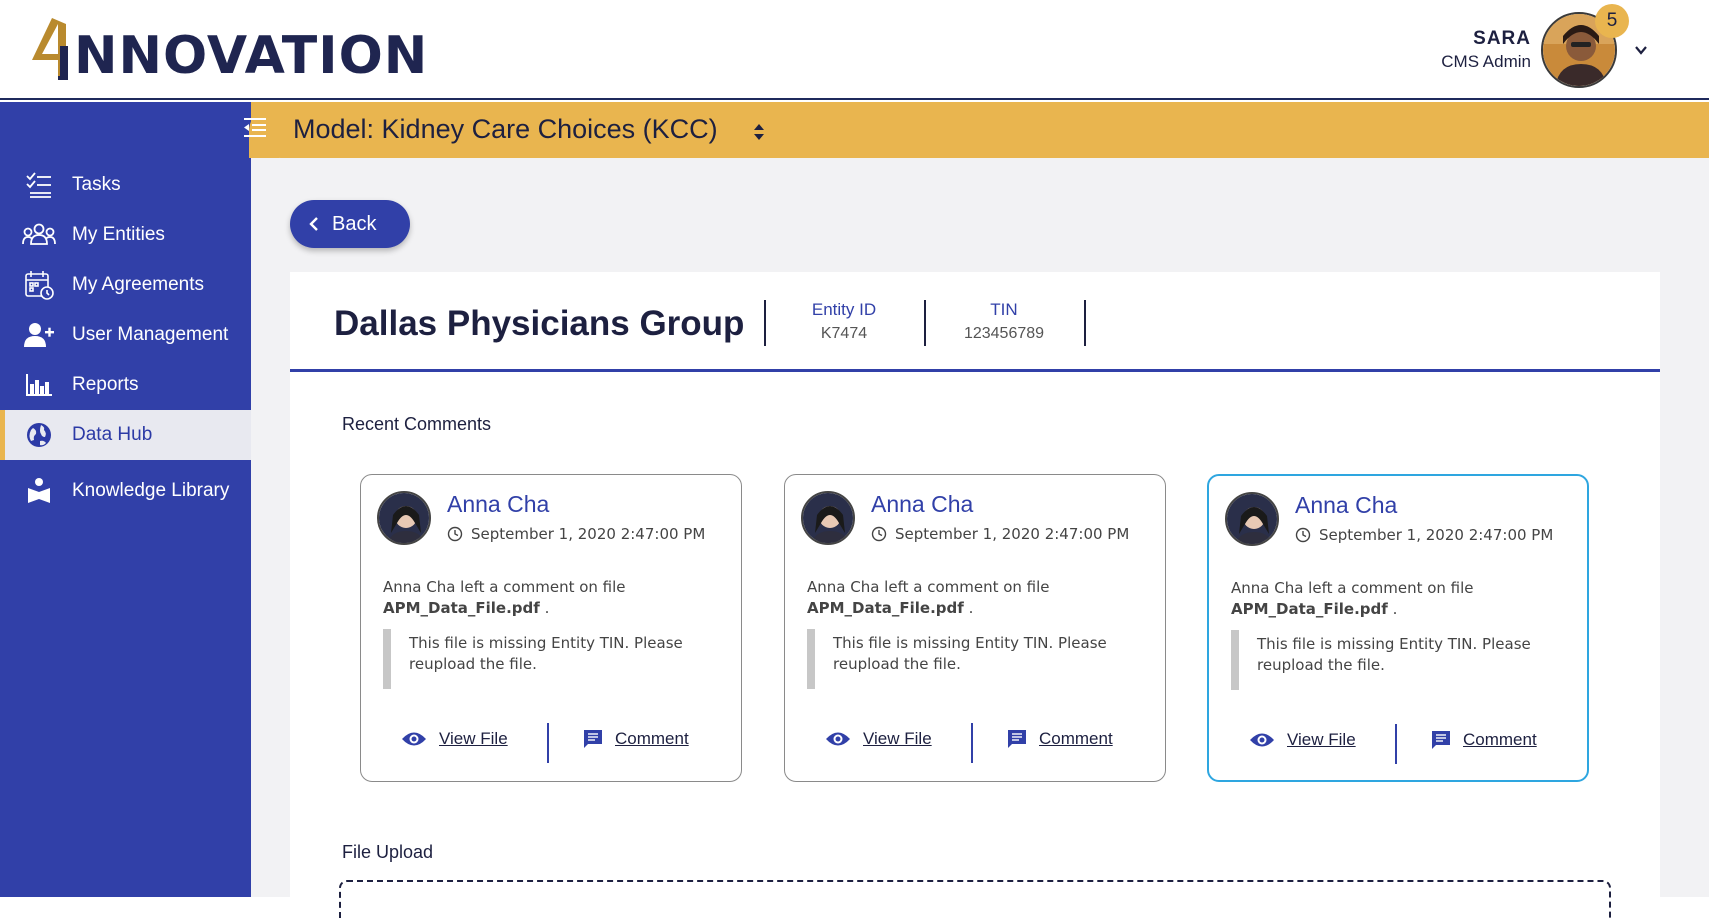 Image resolution: width=1709 pixels, height=920 pixels. What do you see at coordinates (138, 284) in the screenshot?
I see `sidebar-item-label: My Agreements` at bounding box center [138, 284].